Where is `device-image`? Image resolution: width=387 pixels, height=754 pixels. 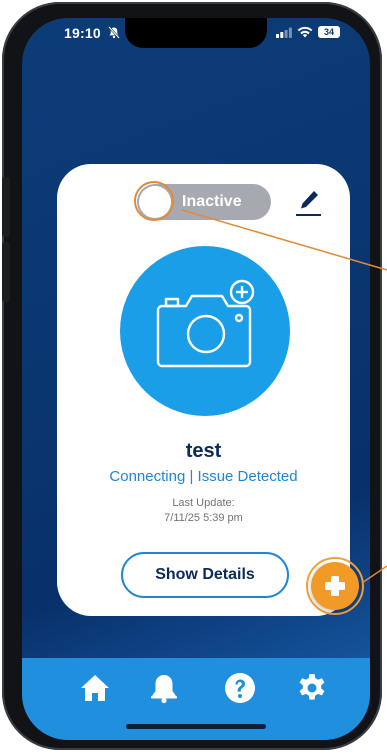
device-image is located at coordinates (205, 331).